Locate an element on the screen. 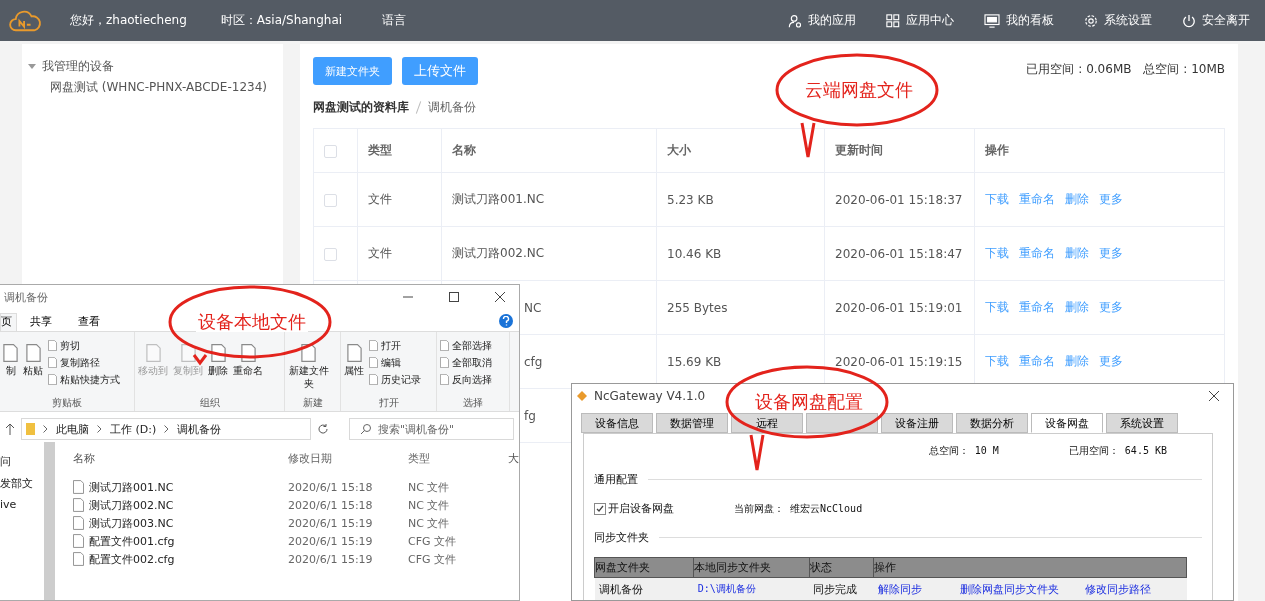 This screenshot has width=1265, height=601. ribbon-button: 制 is located at coordinates (10, 365).